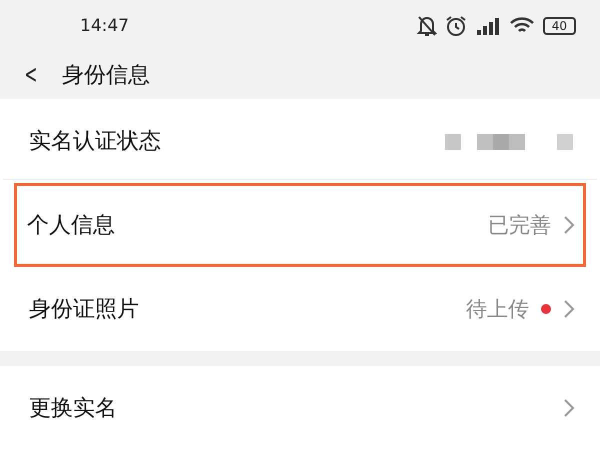  What do you see at coordinates (73, 409) in the screenshot?
I see `row-label: 更换实名` at bounding box center [73, 409].